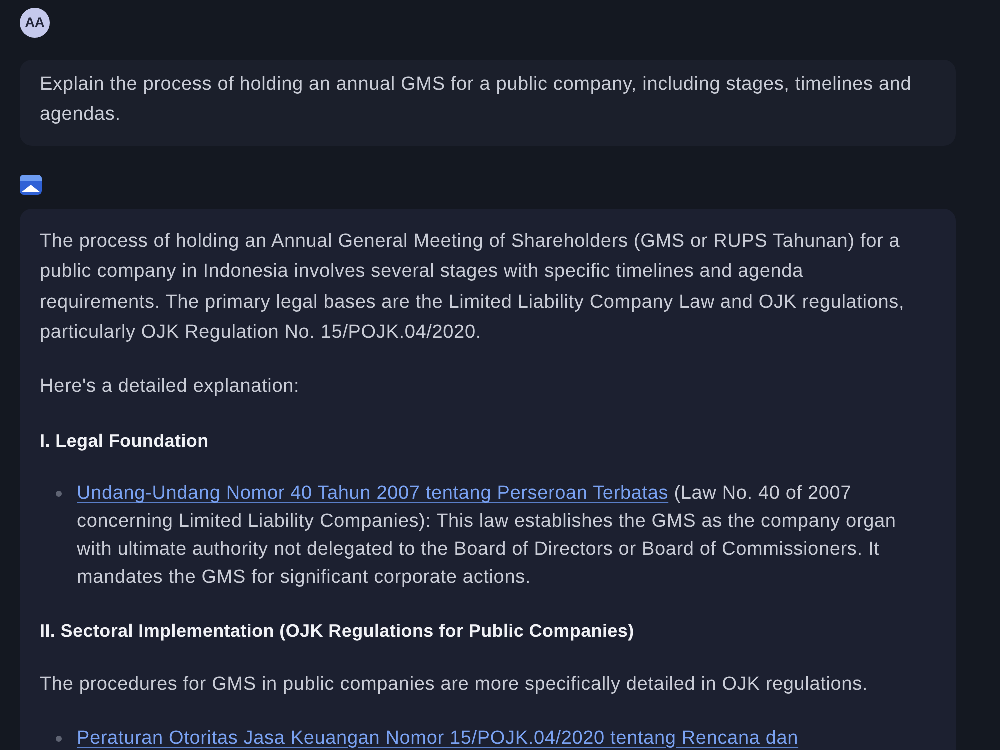  Describe the element at coordinates (31, 185) in the screenshot. I see `logo-icon` at that location.